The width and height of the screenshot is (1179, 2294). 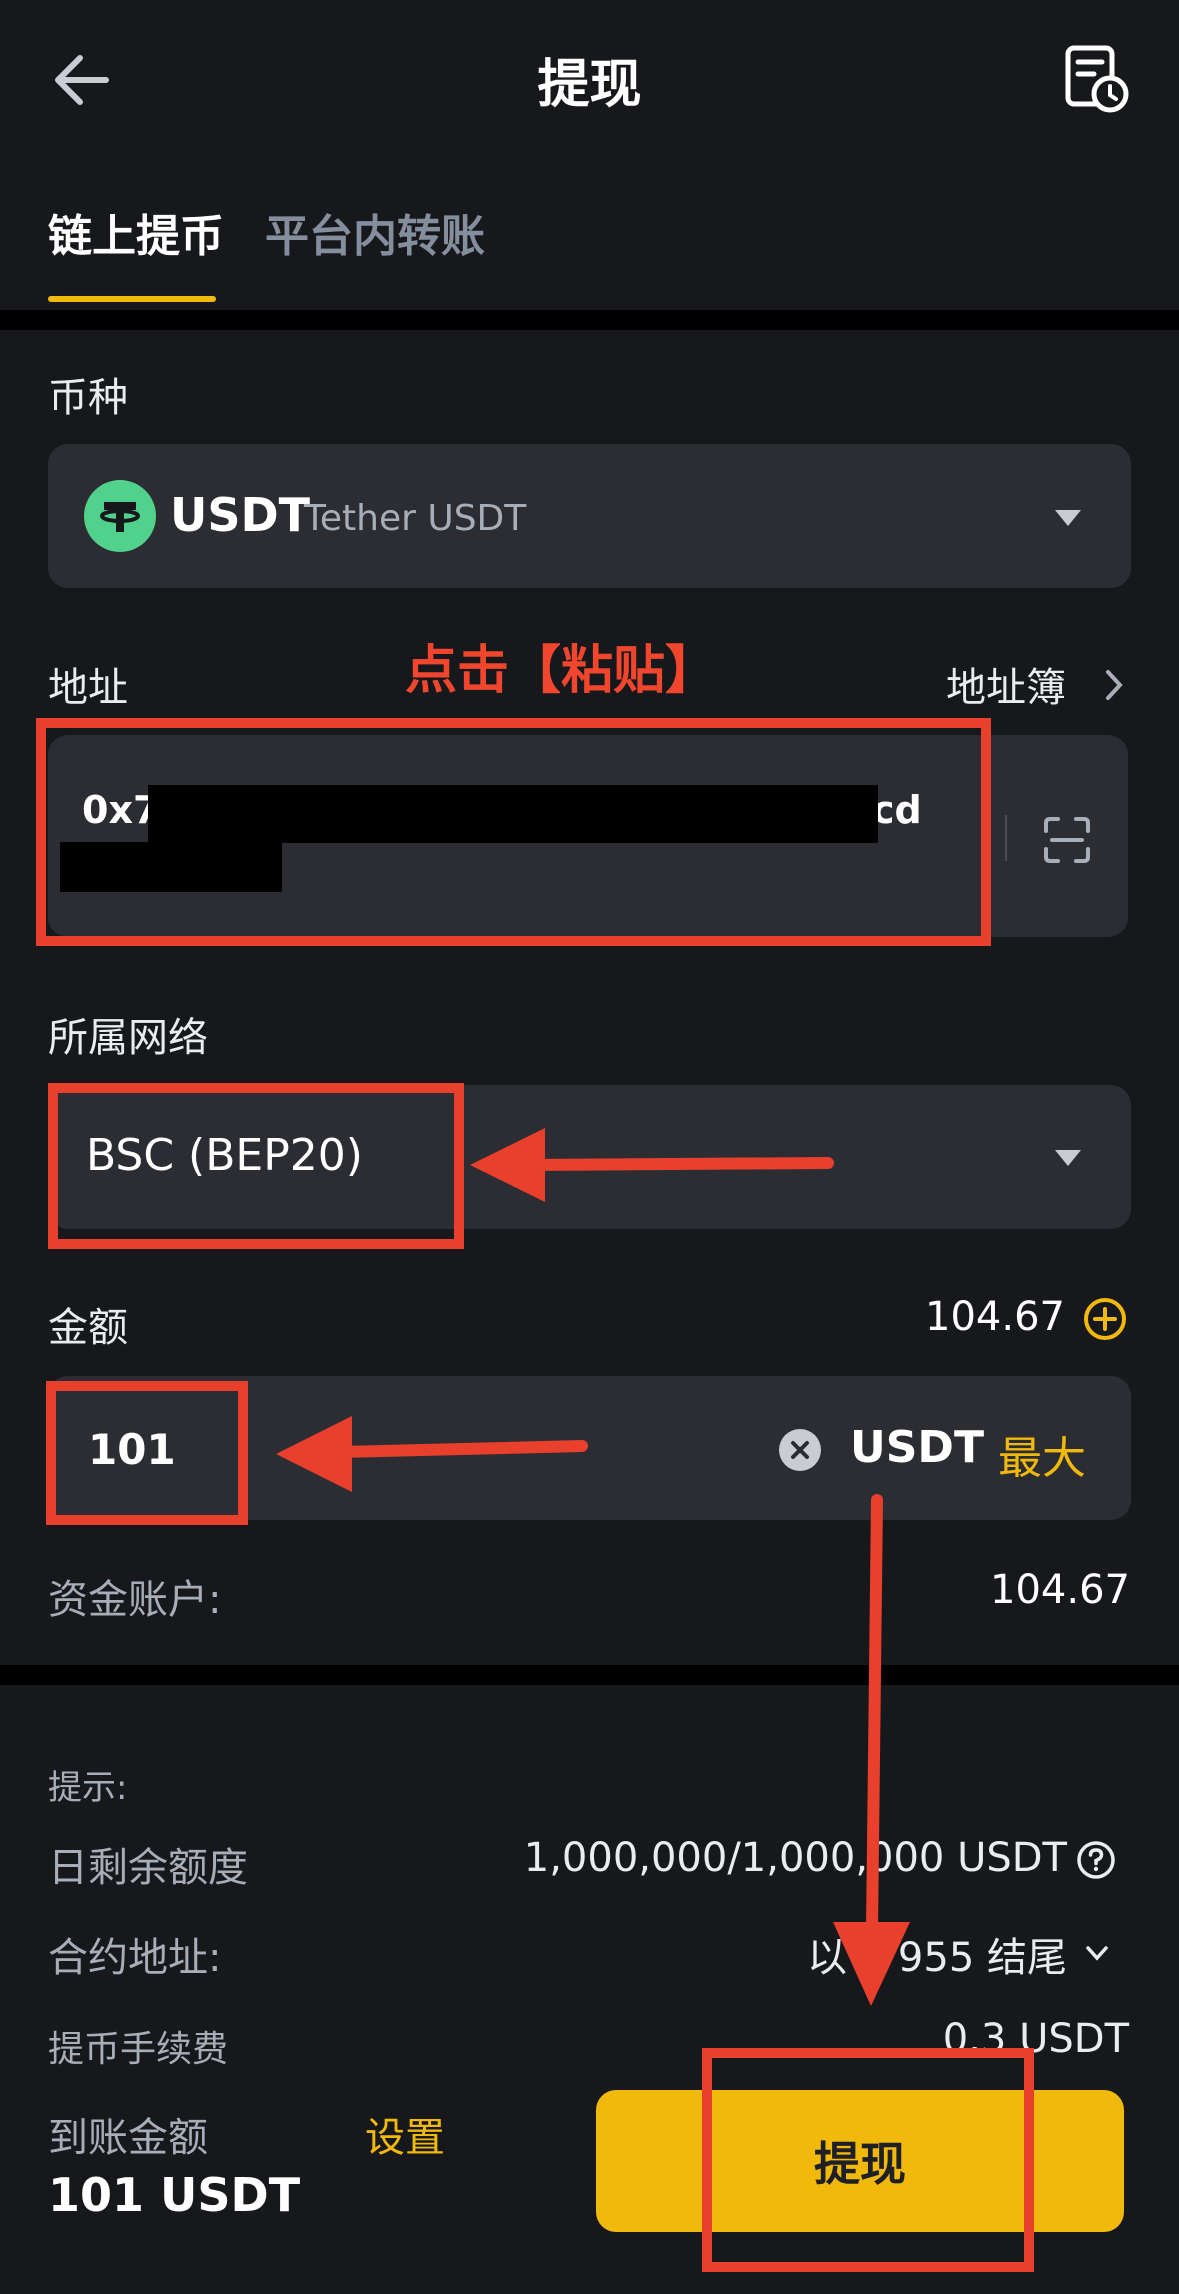 I want to click on contract-label: 合约地址:, so click(x=135, y=1958).